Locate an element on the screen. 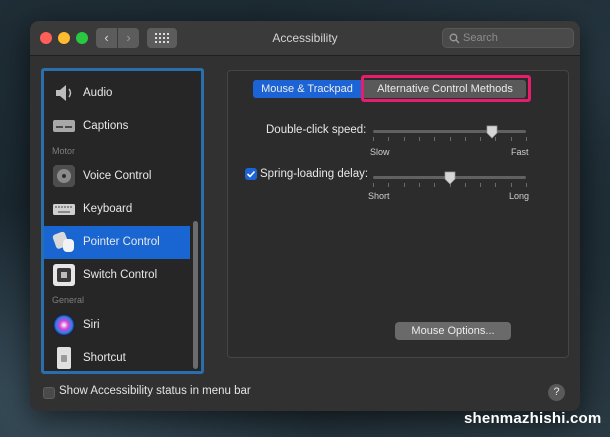 Image resolution: width=610 pixels, height=437 pixels. double-click-speed-label: Double-click speed: is located at coordinates (316, 130).